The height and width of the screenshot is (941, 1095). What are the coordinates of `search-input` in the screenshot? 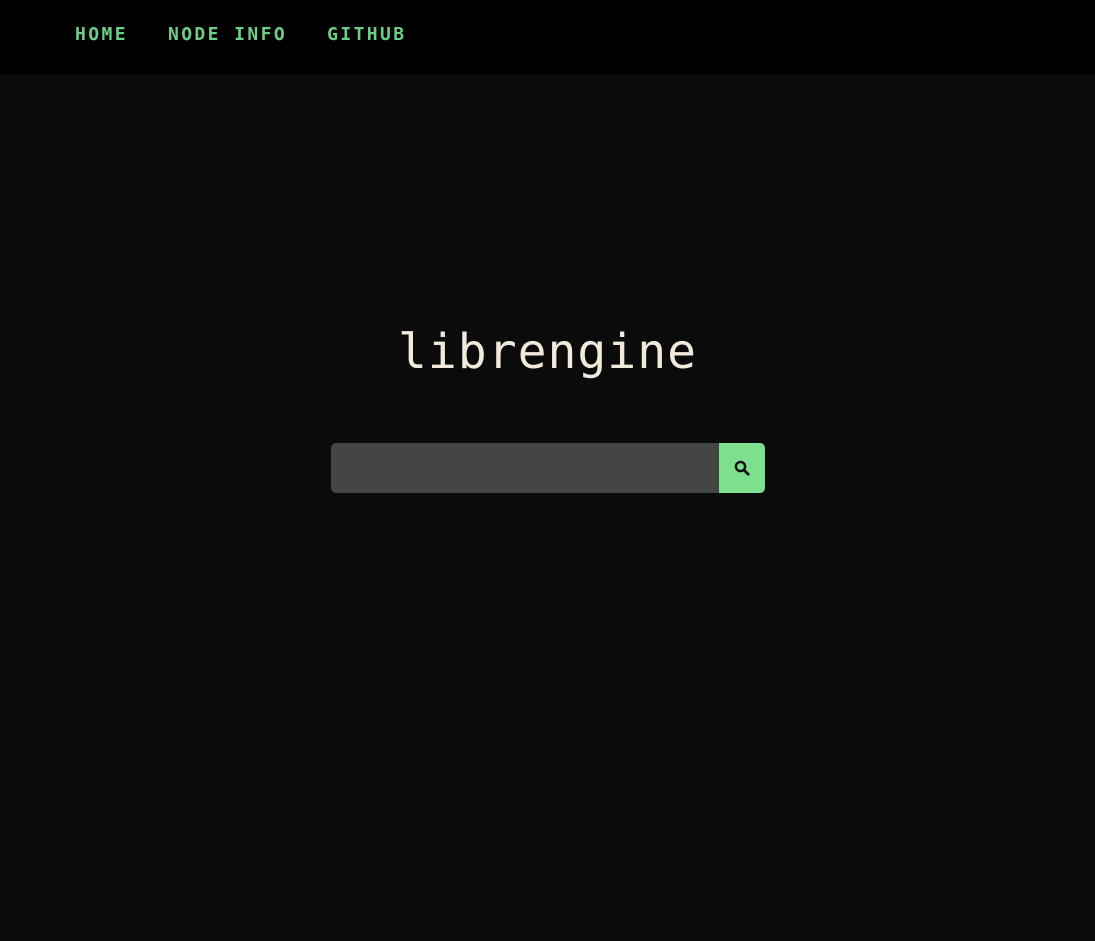 It's located at (525, 468).